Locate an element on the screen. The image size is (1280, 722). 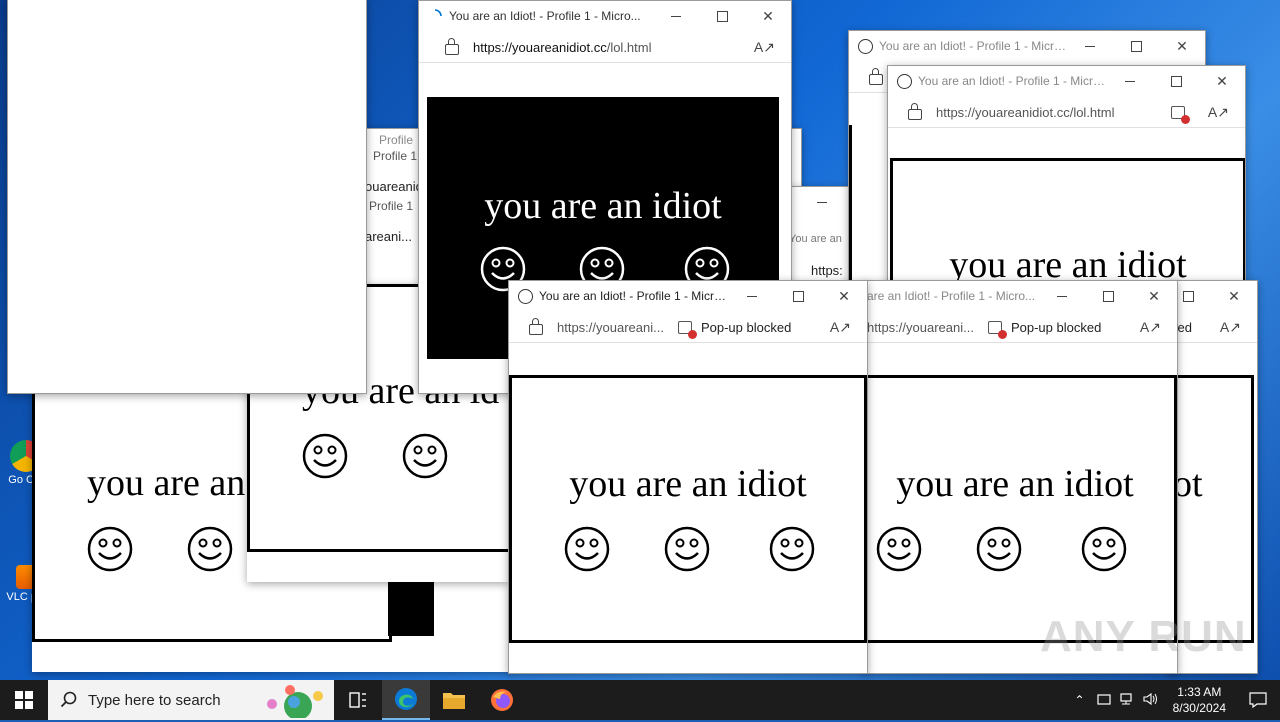
address-bar: ked A↗ is located at coordinates (1213, 327).